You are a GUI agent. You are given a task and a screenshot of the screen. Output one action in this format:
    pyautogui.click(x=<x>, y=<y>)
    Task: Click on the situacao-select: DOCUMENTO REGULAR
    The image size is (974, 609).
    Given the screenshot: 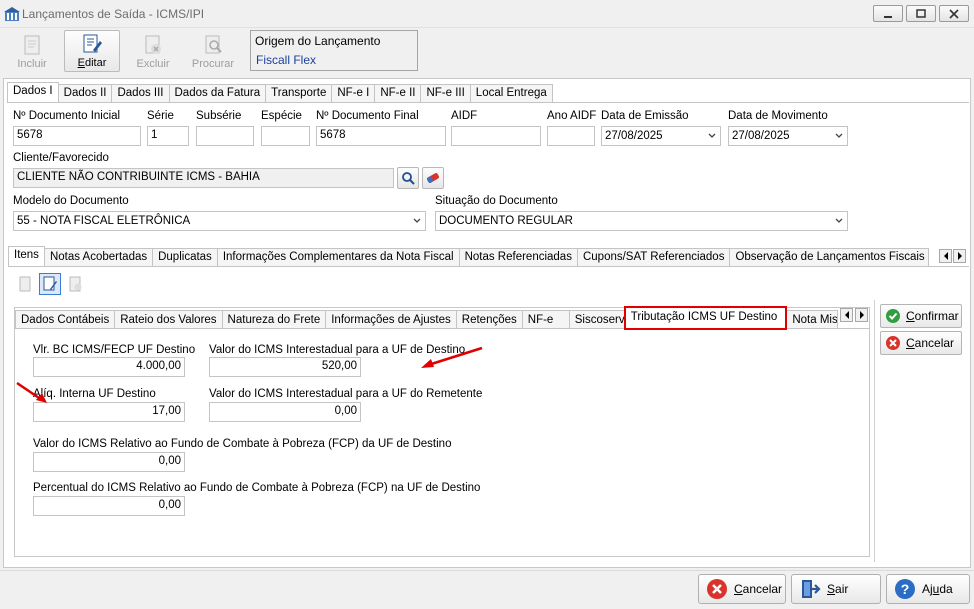 What is the action you would take?
    pyautogui.click(x=641, y=221)
    